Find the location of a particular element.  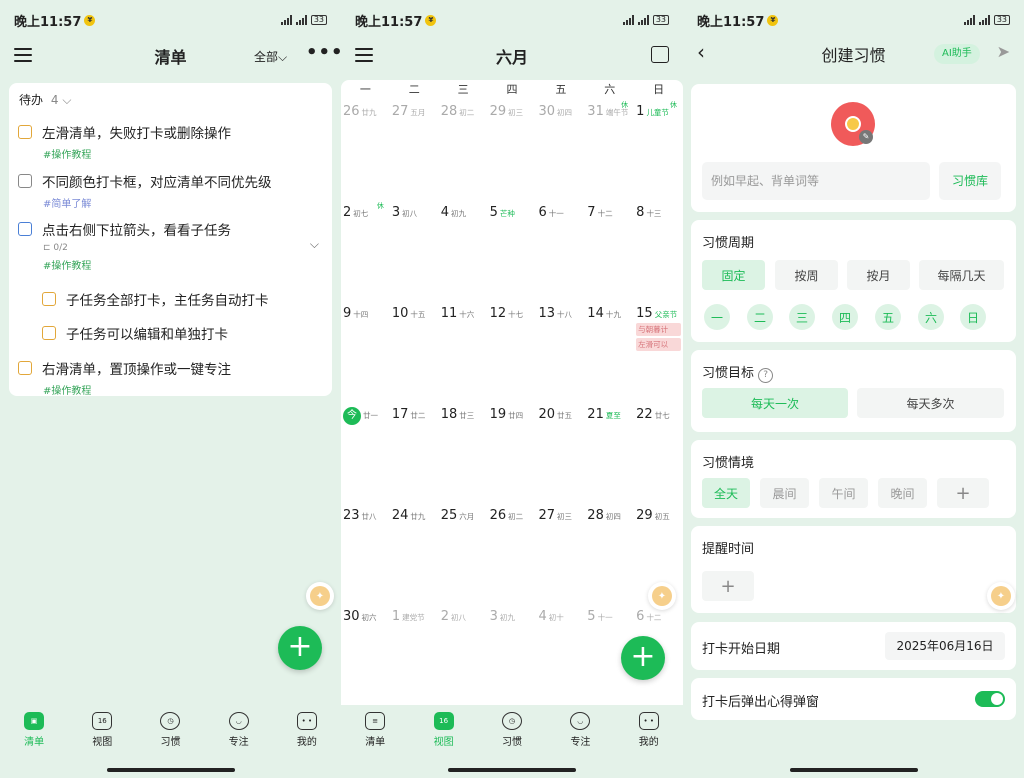

weekday-toggle: 五 is located at coordinates (888, 317).